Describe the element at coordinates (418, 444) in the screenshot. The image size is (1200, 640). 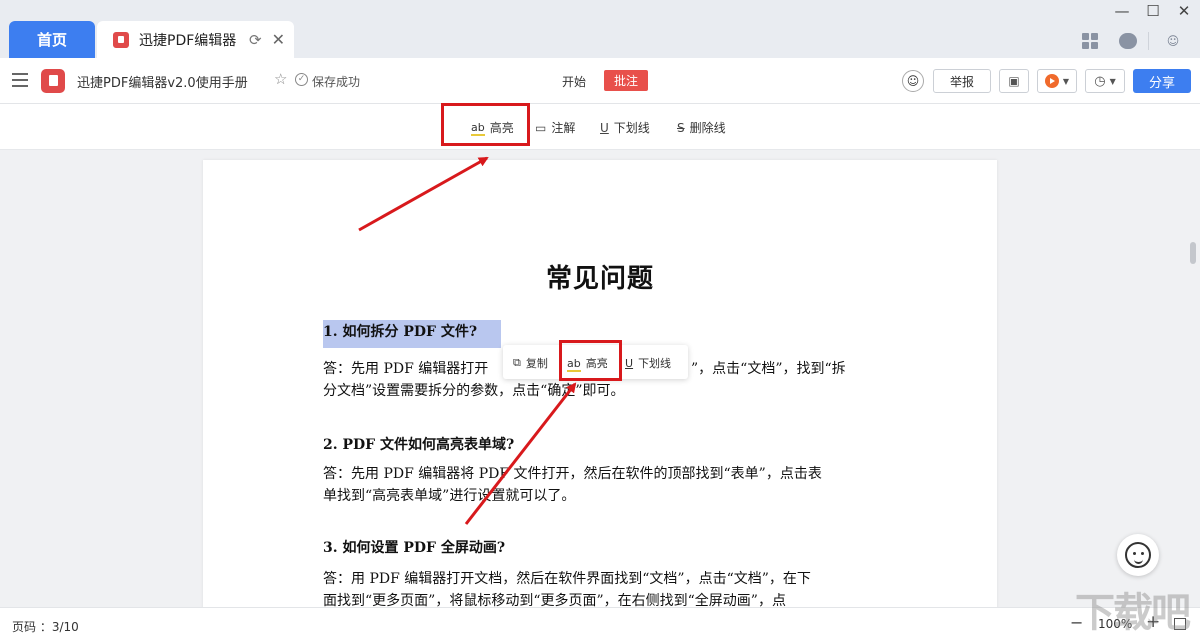
I see `question-2: 2. PDF 文件如何高亮表单域?` at that location.